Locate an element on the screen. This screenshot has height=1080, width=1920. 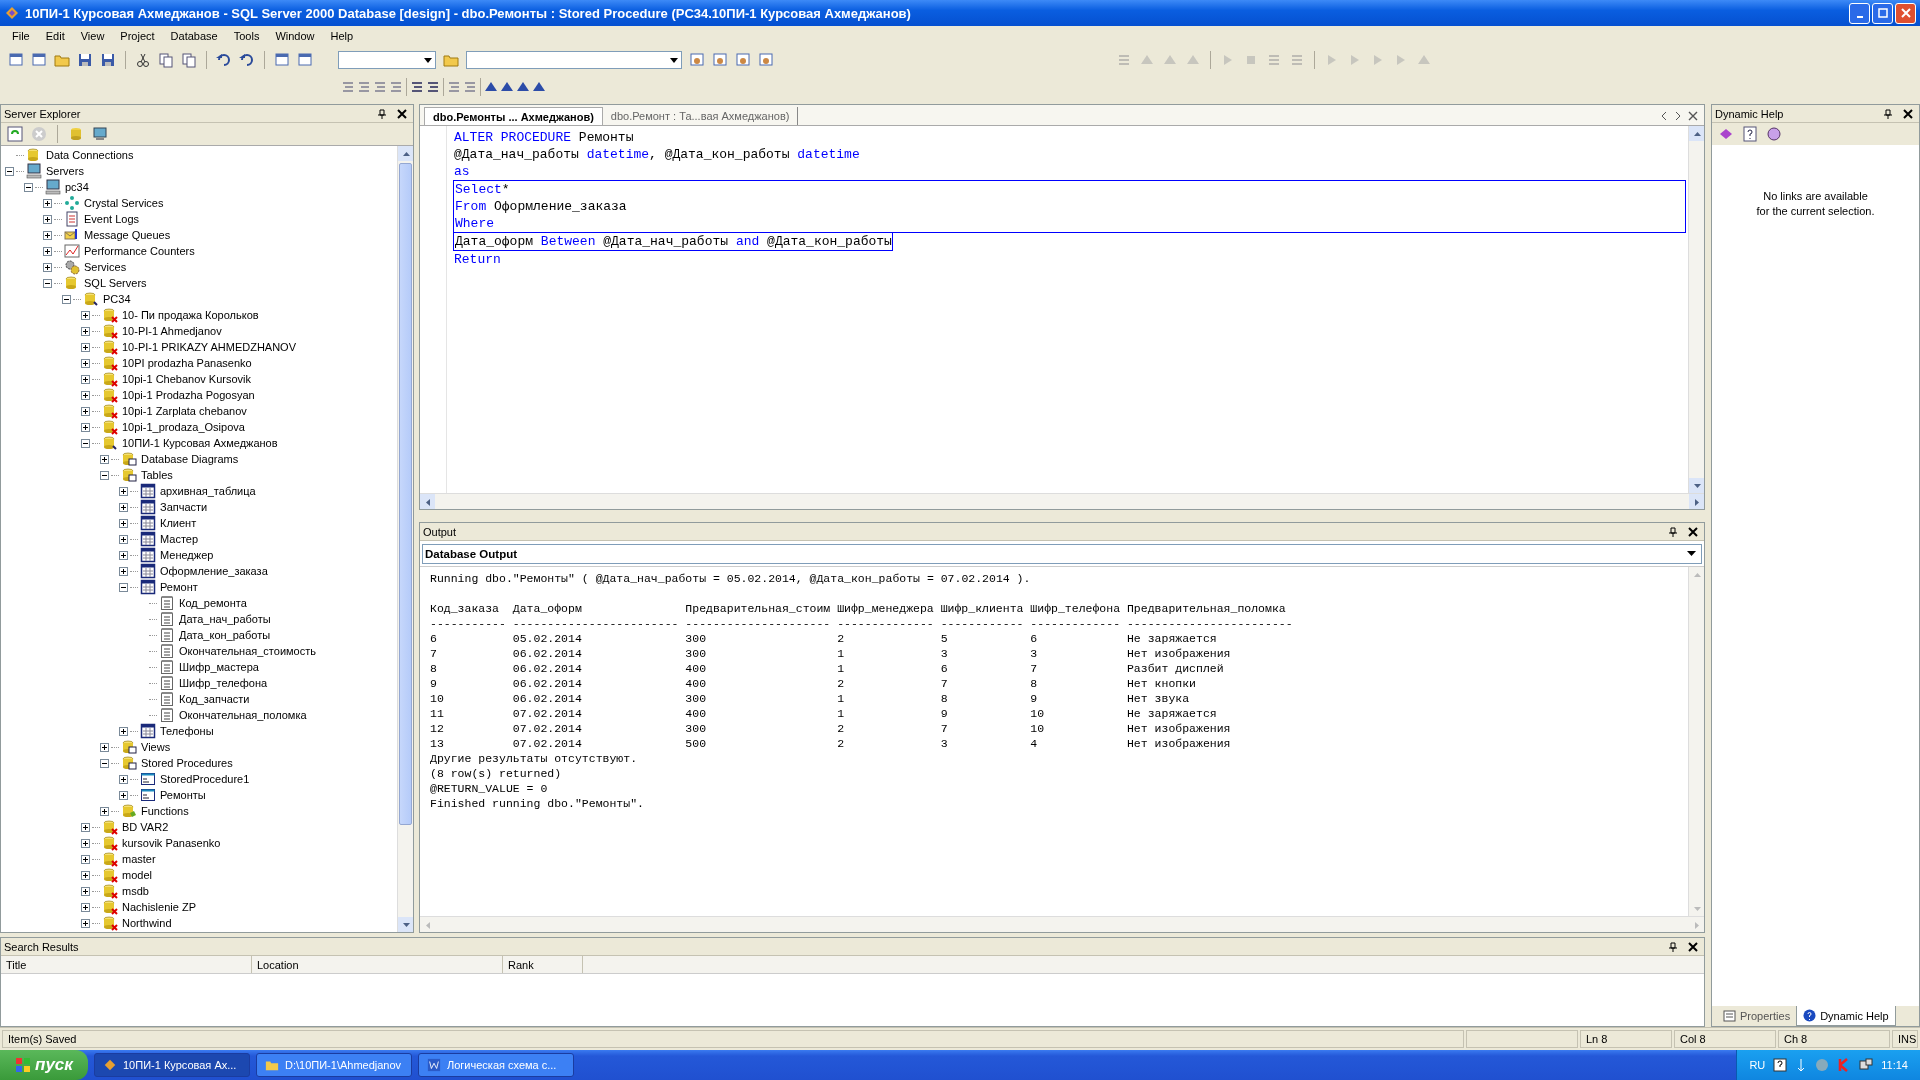
tree-item: Код_ремонта is located at coordinates (213, 603).